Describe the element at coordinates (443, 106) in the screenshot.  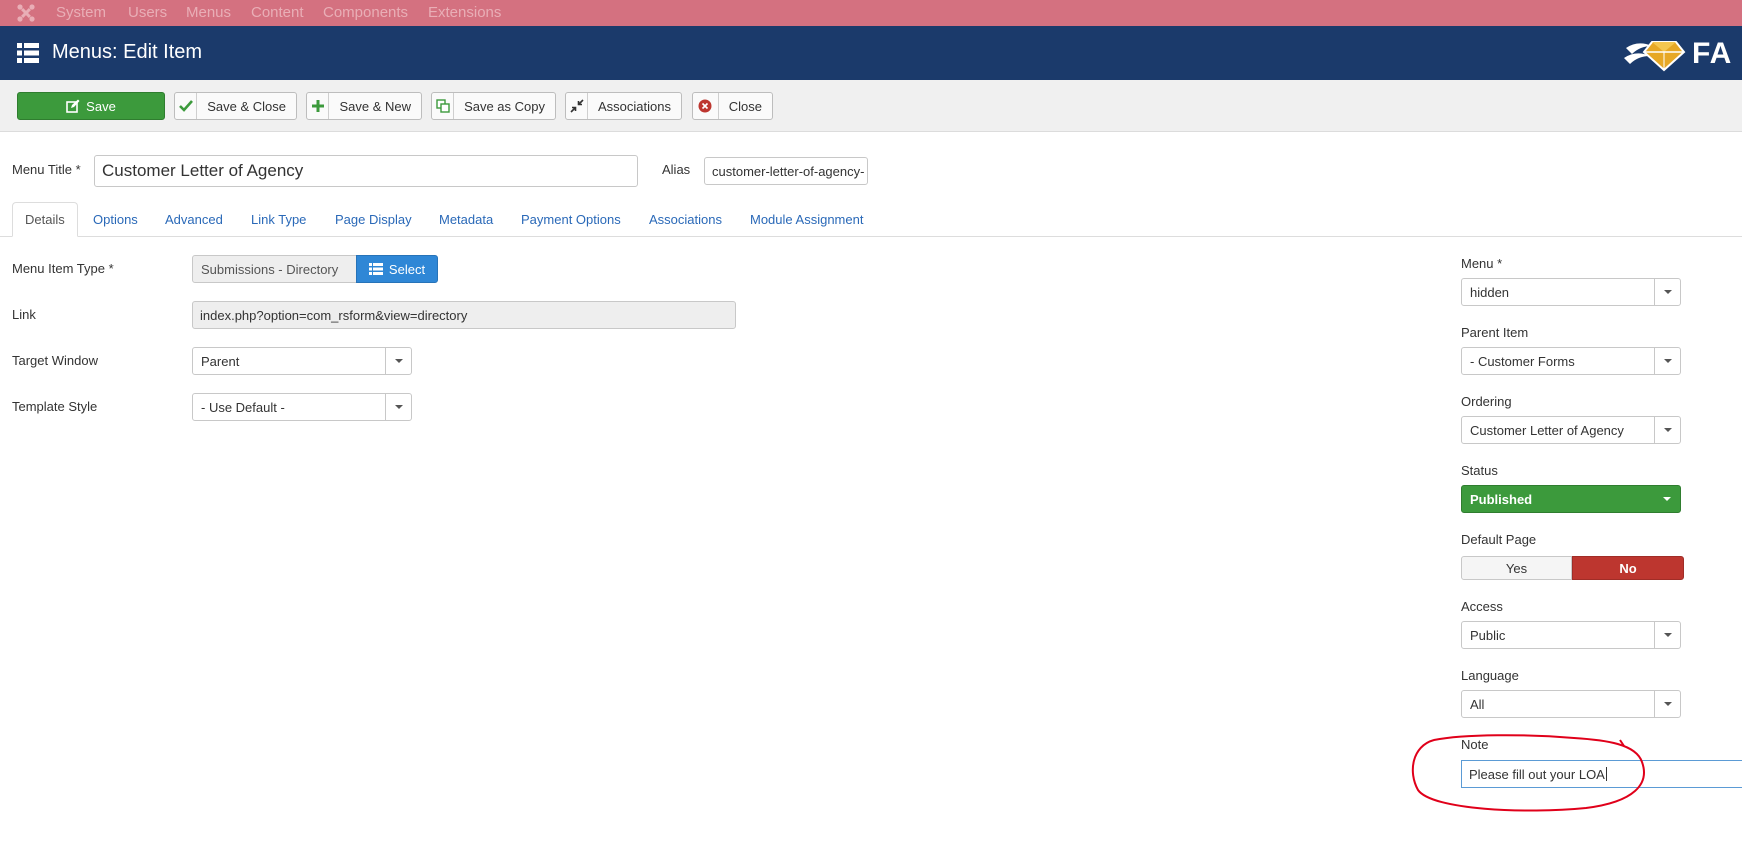
I see `copy-icon` at that location.